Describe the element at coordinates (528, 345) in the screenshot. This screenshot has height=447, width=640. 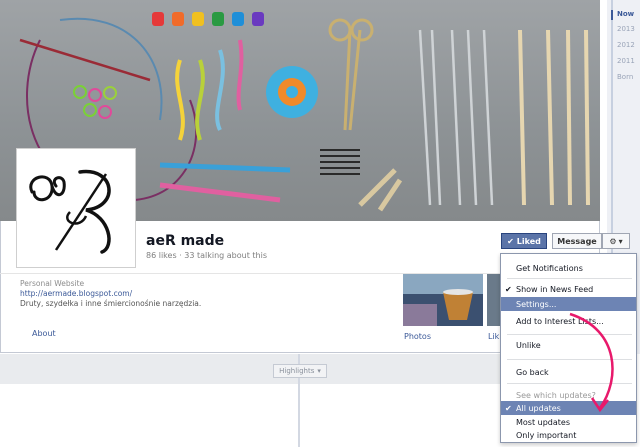
I see `menu-item-label: Unlike` at that location.